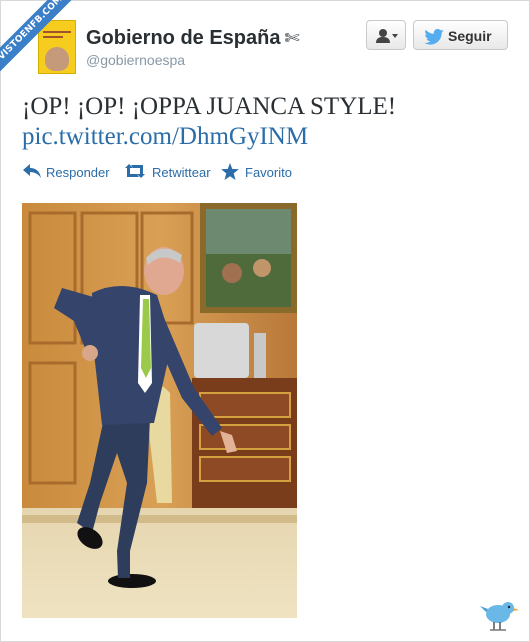 The height and width of the screenshot is (642, 530). I want to click on follow-button: Seguir, so click(460, 35).